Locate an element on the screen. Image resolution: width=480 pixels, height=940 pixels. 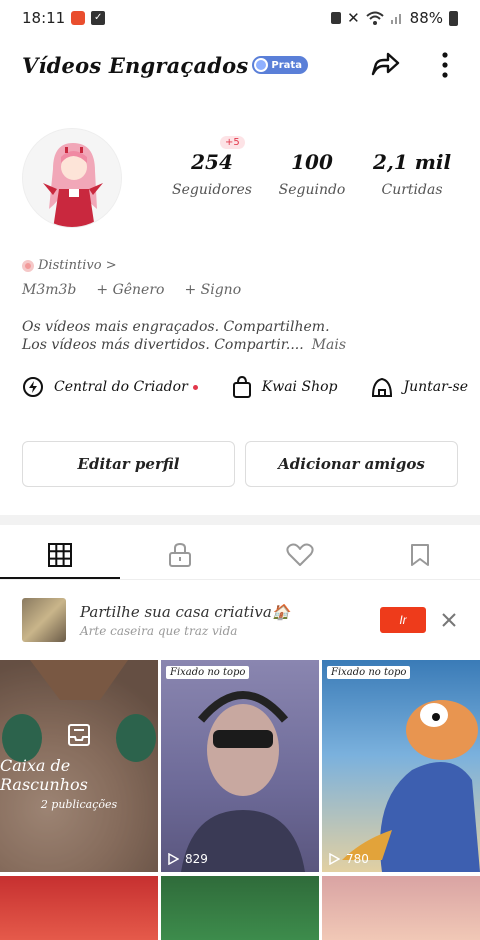
view-count: 780 is located at coordinates (348, 859).